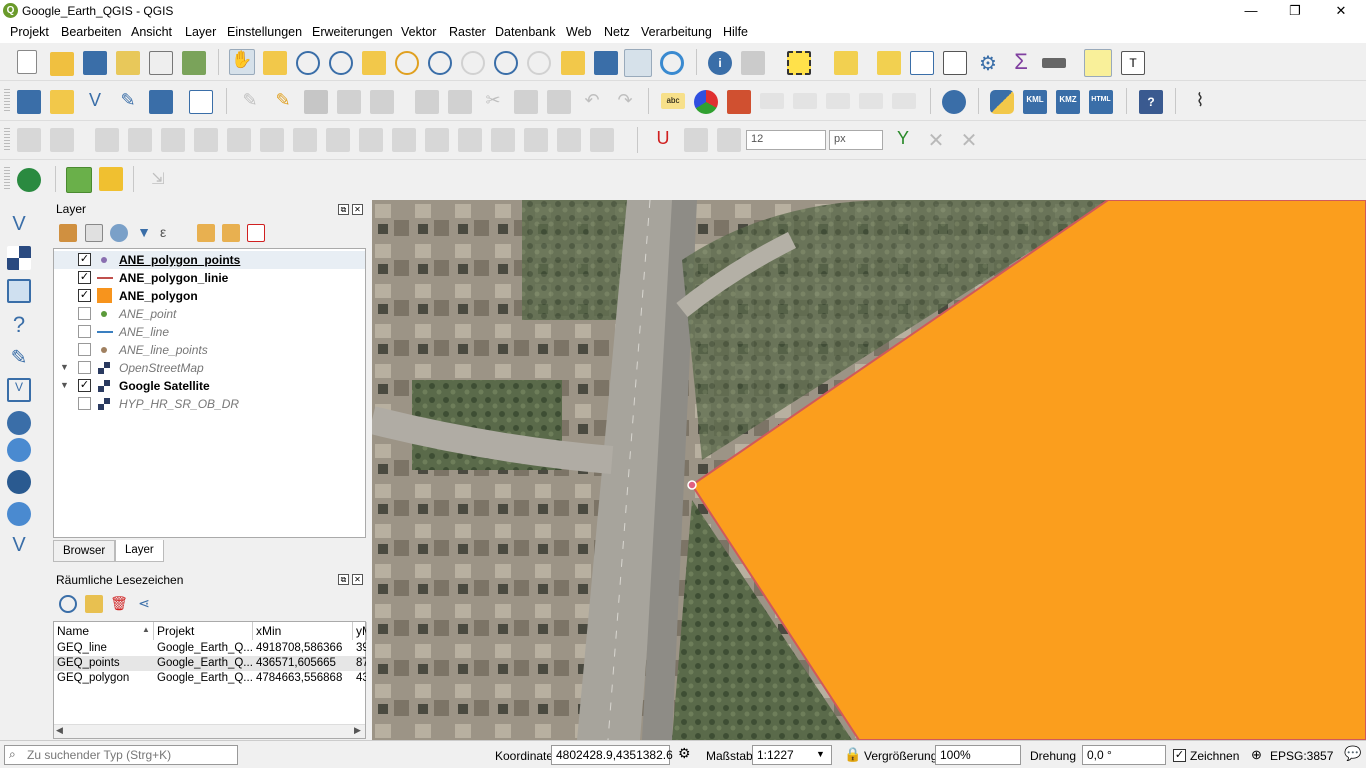 The width and height of the screenshot is (1366, 768). I want to click on add-ring-icon, so click(62, 140).